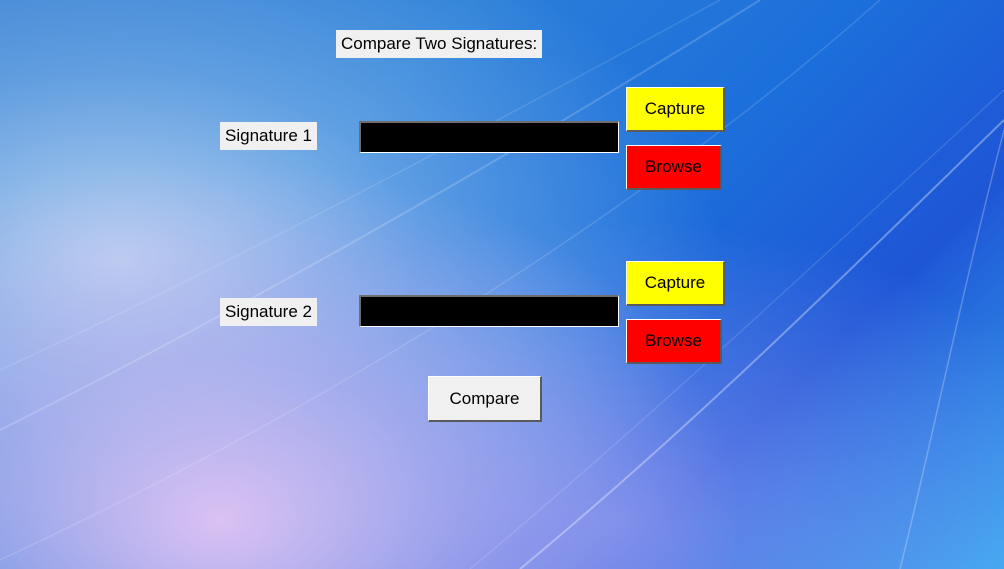 This screenshot has height=569, width=1004. Describe the element at coordinates (268, 136) in the screenshot. I see `signature-1-label: Signature 1` at that location.